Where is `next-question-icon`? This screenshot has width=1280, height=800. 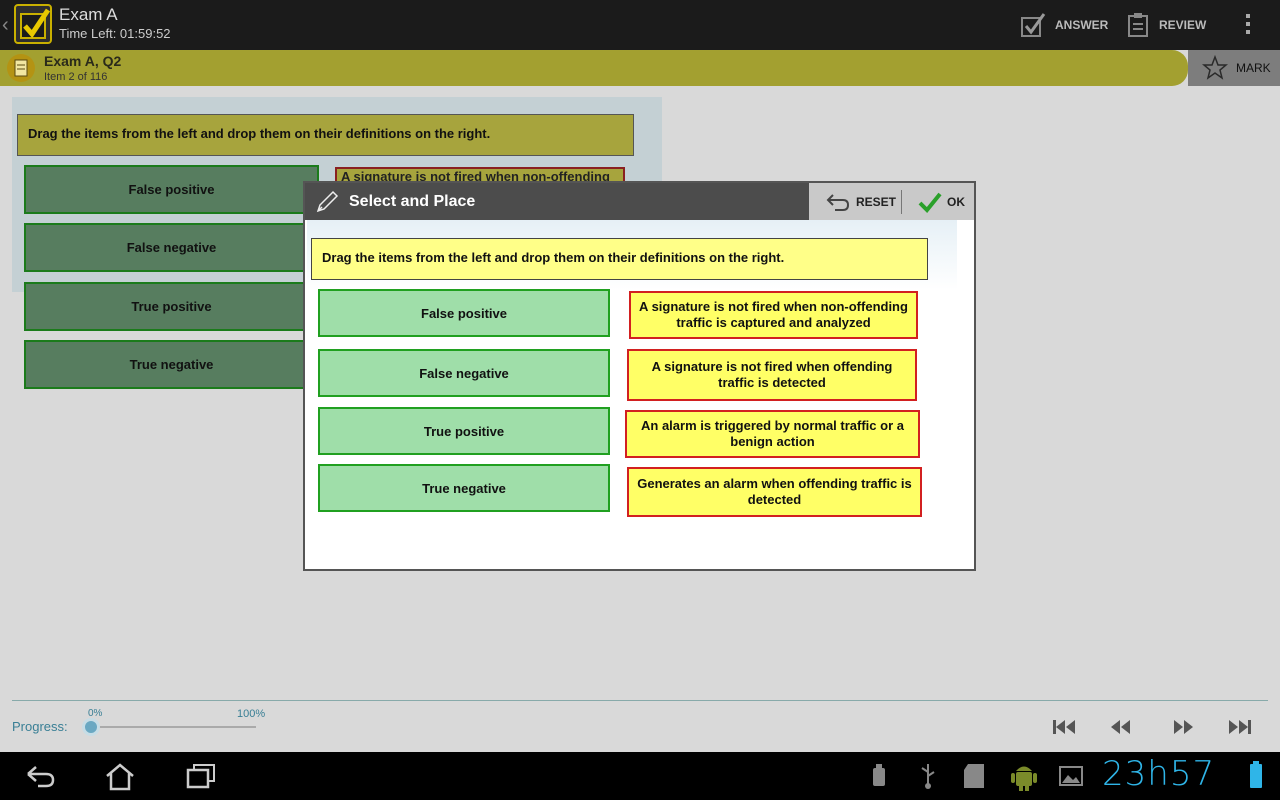 next-question-icon is located at coordinates (1183, 727).